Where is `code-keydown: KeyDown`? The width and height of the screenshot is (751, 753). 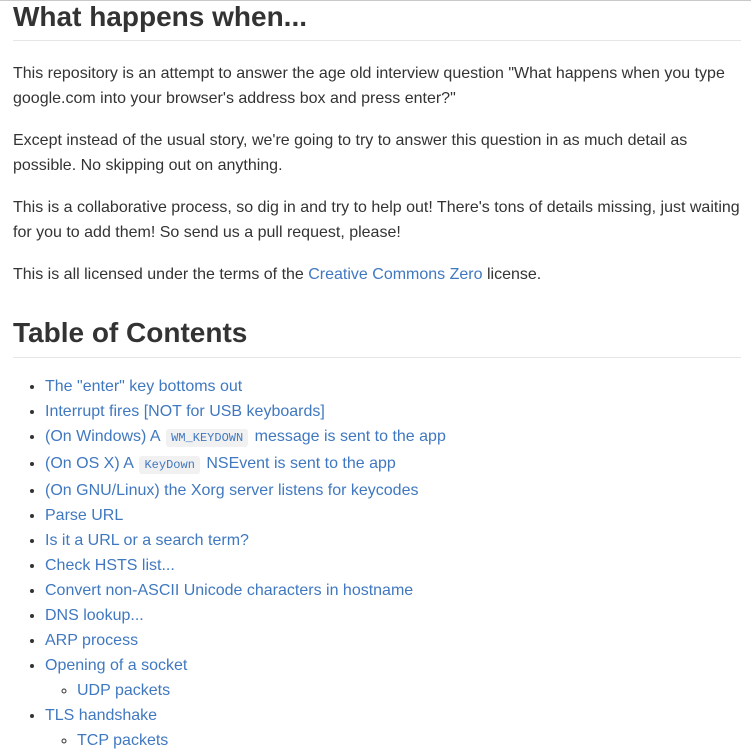
code-keydown: KeyDown is located at coordinates (169, 465).